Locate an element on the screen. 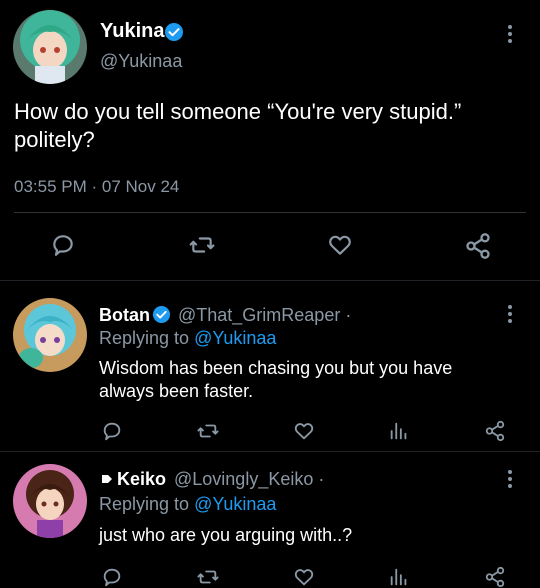 The width and height of the screenshot is (540, 588). tweet-timestamp: 03:55 PM · 07 Nov 24 is located at coordinates (96, 187).